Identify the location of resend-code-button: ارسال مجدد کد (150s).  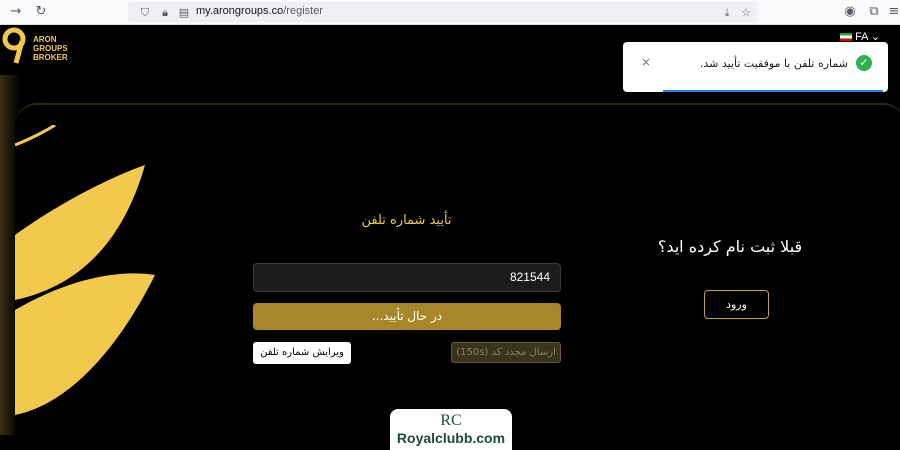
(506, 352).